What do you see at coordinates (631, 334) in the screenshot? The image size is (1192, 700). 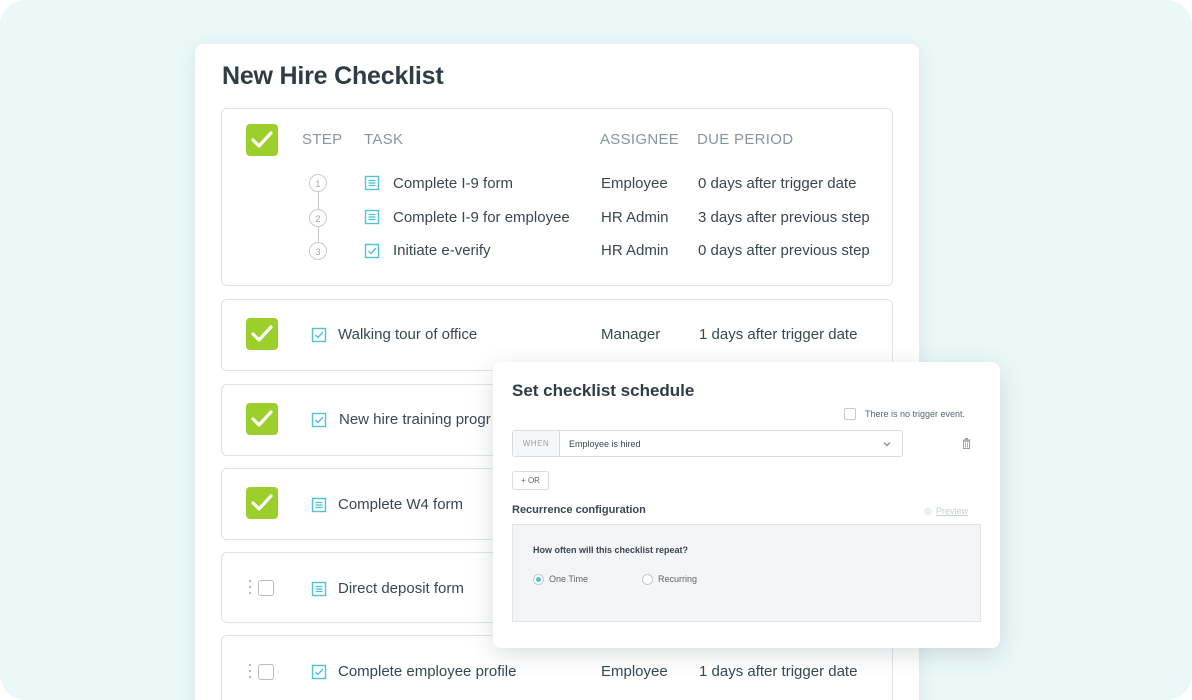 I see `task-assignee: Manager` at bounding box center [631, 334].